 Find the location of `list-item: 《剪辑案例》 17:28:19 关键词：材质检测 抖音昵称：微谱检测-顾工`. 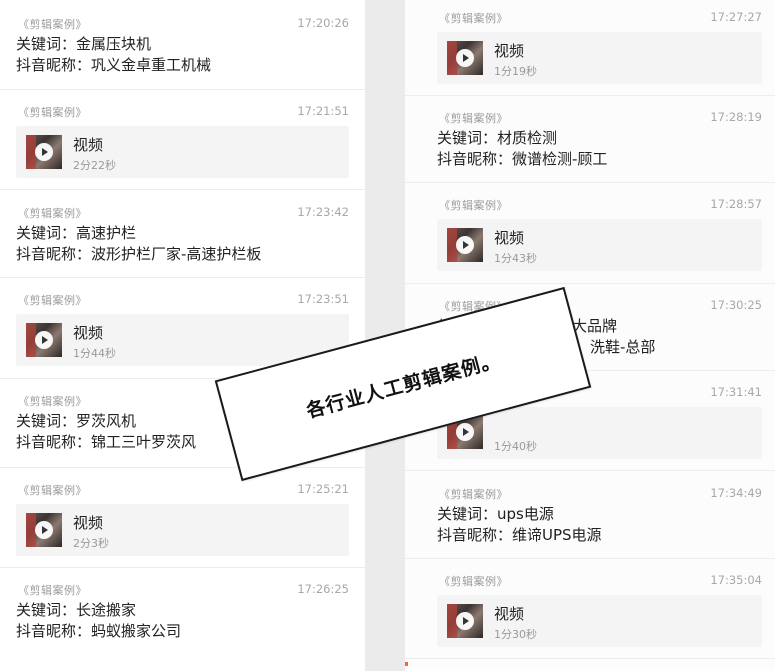

list-item: 《剪辑案例》 17:28:19 关键词：材质检测 抖音昵称：微谱检测-顾工 is located at coordinates (590, 140).